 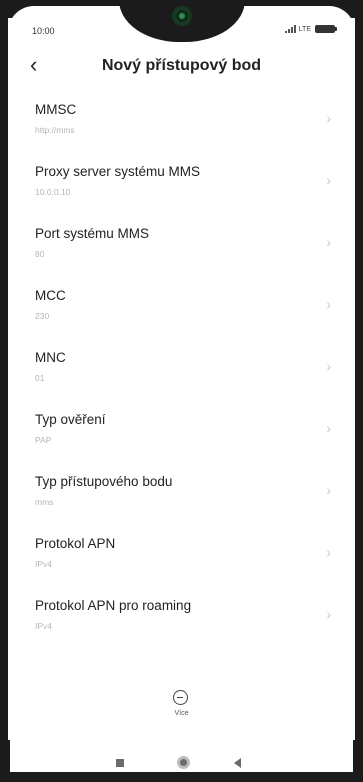 What do you see at coordinates (181, 553) in the screenshot?
I see `list-item-apn-protocol: Protokol APN IPv4 ›` at bounding box center [181, 553].